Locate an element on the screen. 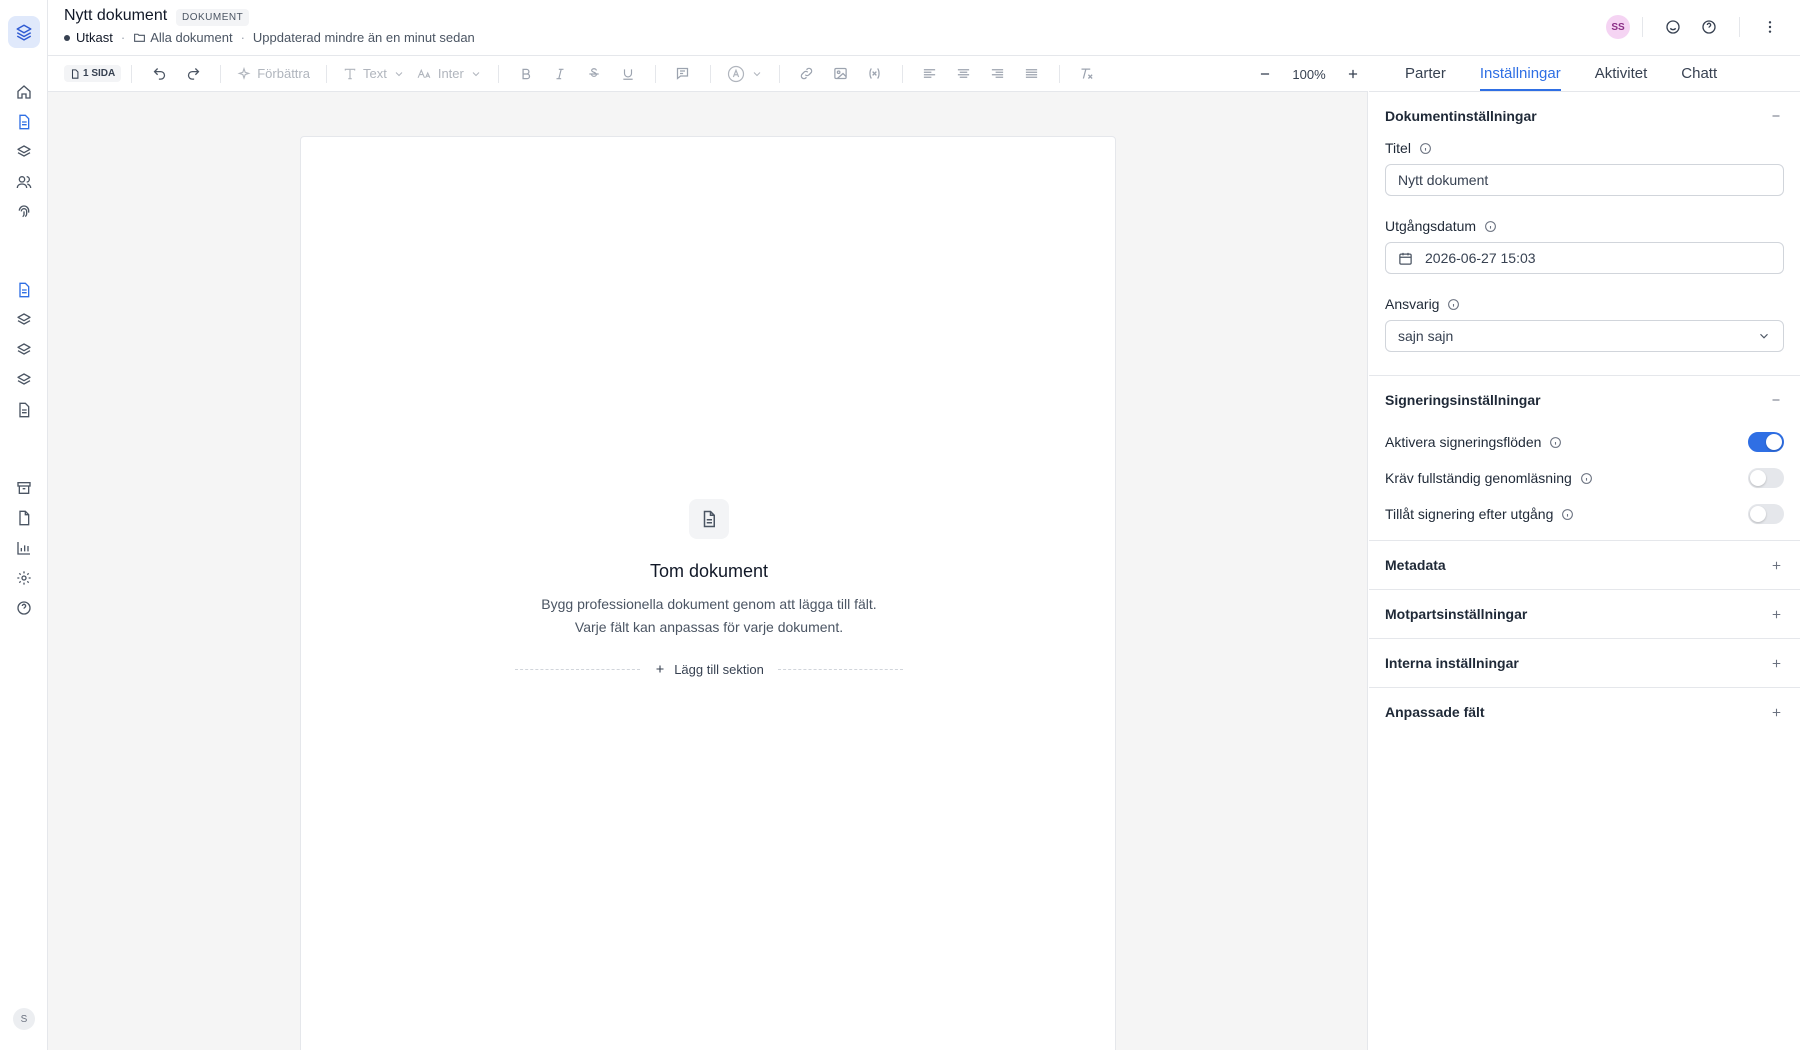 The image size is (1800, 1050). more-vertical-icon is located at coordinates (1770, 27).